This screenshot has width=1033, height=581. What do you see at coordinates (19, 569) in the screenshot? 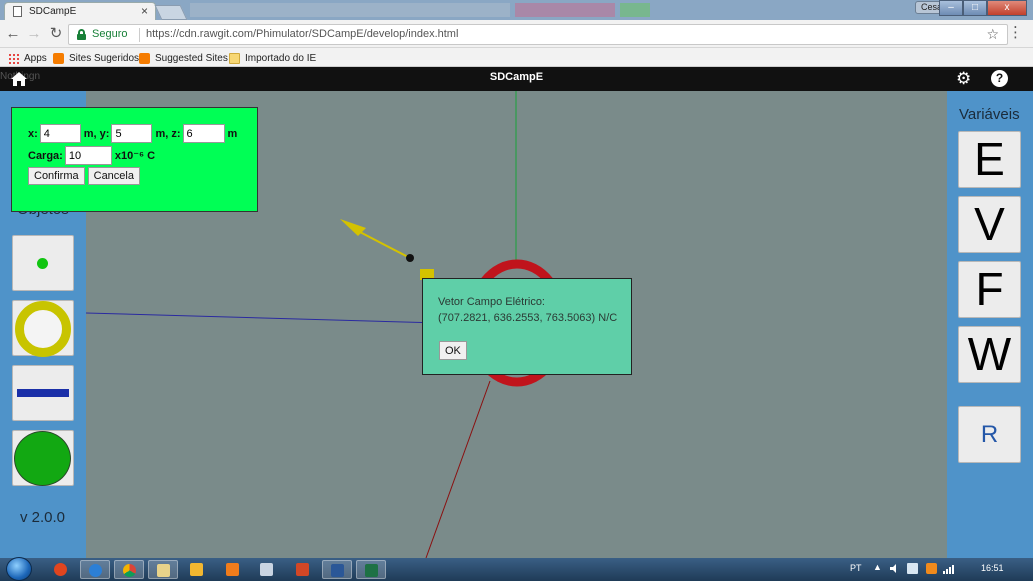
I see `start-button` at bounding box center [19, 569].